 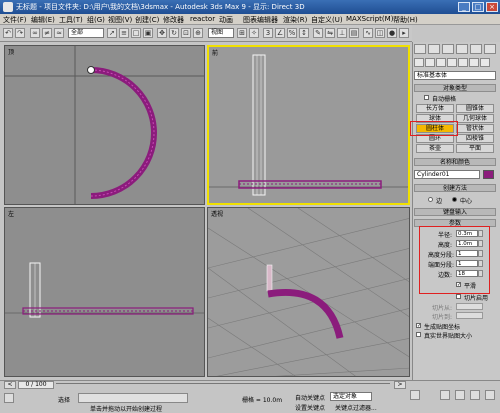 What do you see at coordinates (174, 33) in the screenshot?
I see `select-rotate-icon: ↻` at bounding box center [174, 33].